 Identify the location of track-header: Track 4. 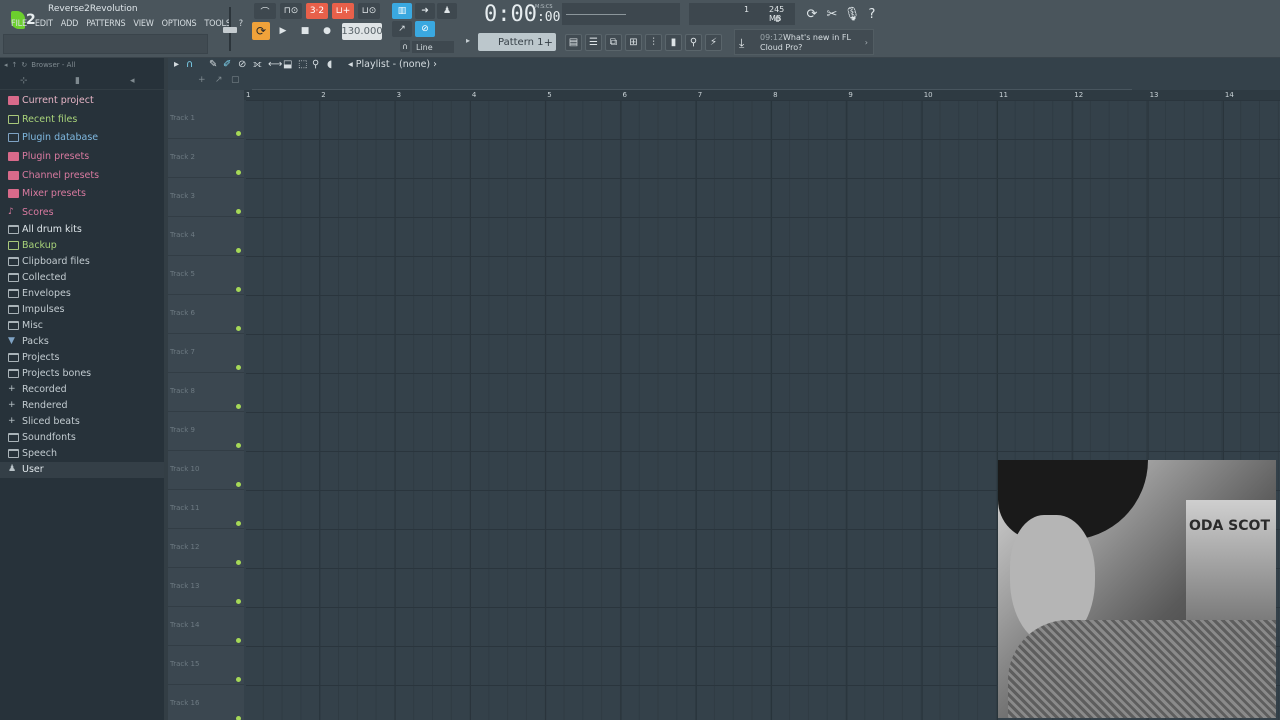
(206, 236).